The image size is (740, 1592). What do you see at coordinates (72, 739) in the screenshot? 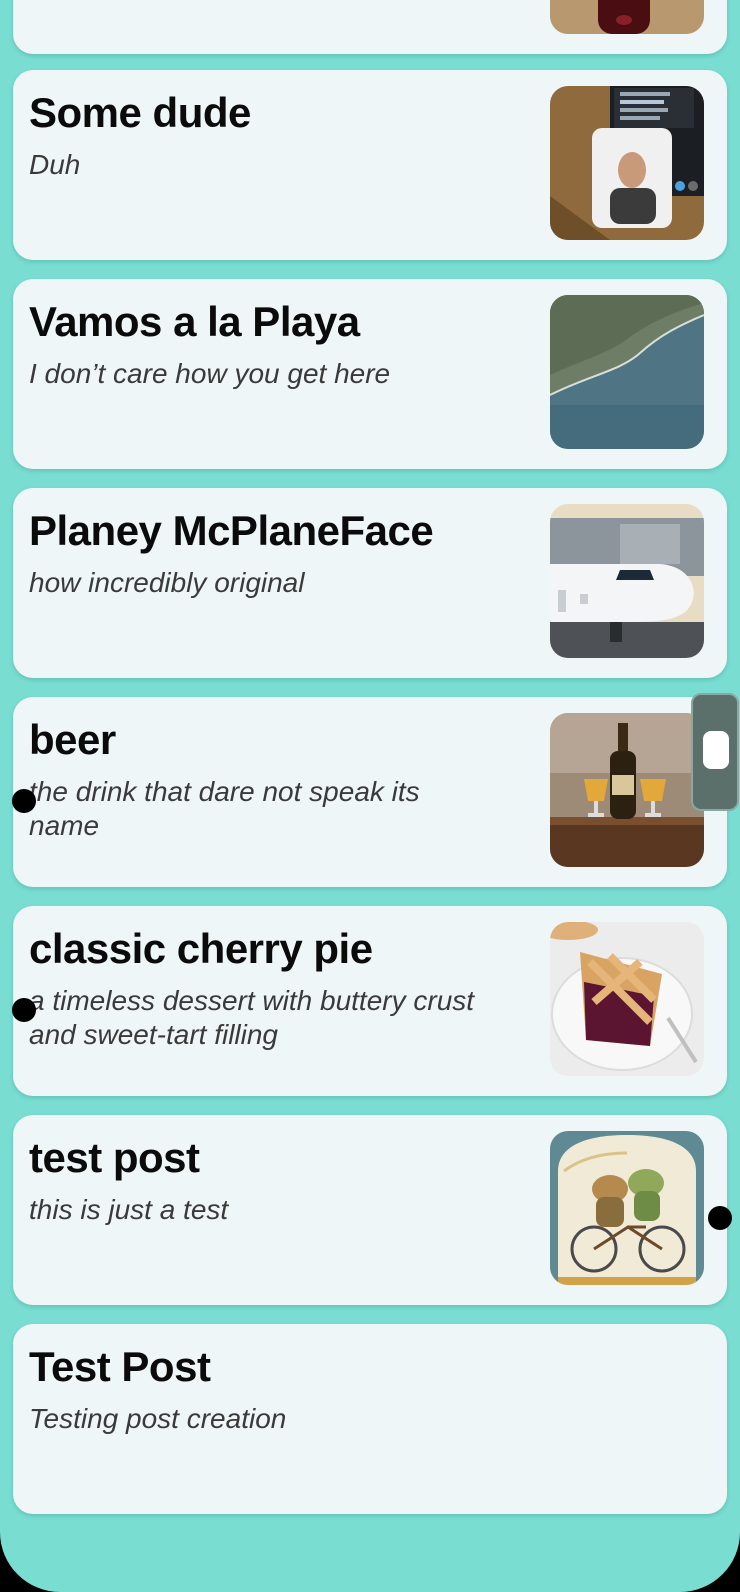
I see `post-title: beer` at bounding box center [72, 739].